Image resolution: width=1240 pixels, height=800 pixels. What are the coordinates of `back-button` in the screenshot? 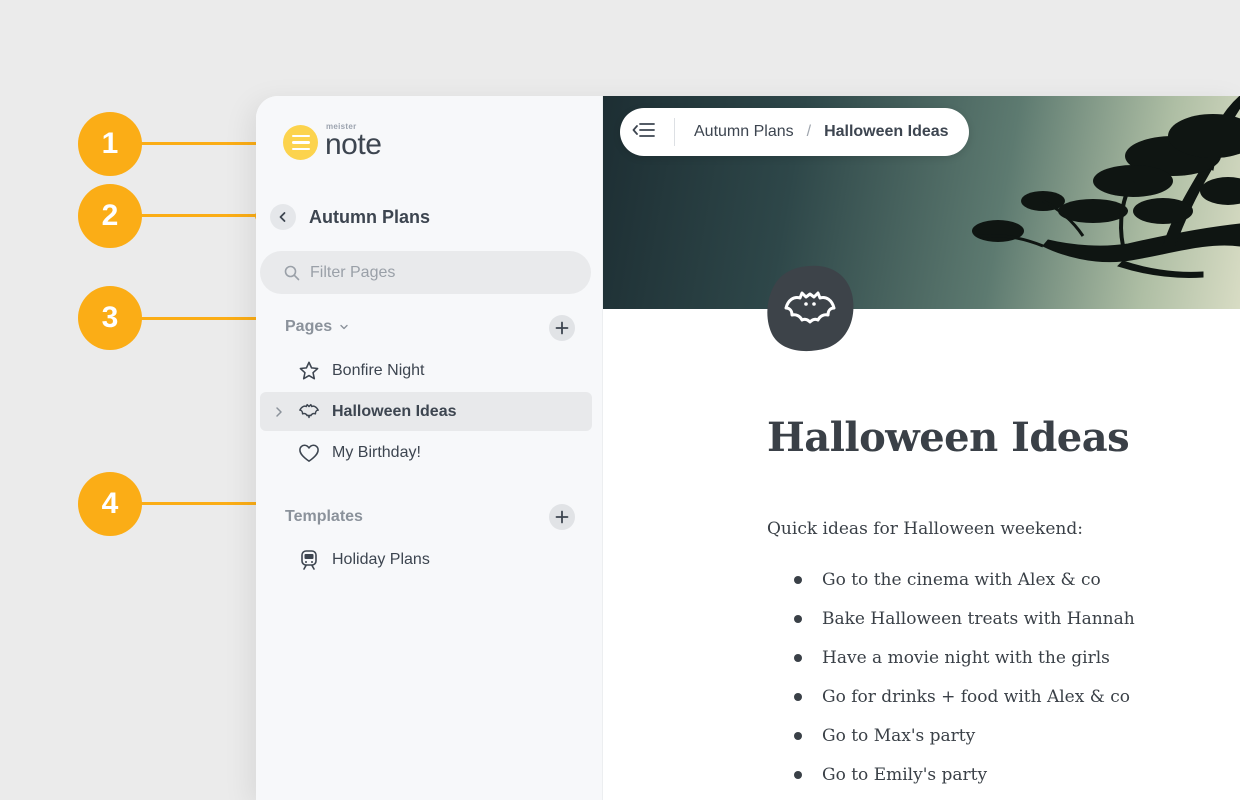 It's located at (283, 217).